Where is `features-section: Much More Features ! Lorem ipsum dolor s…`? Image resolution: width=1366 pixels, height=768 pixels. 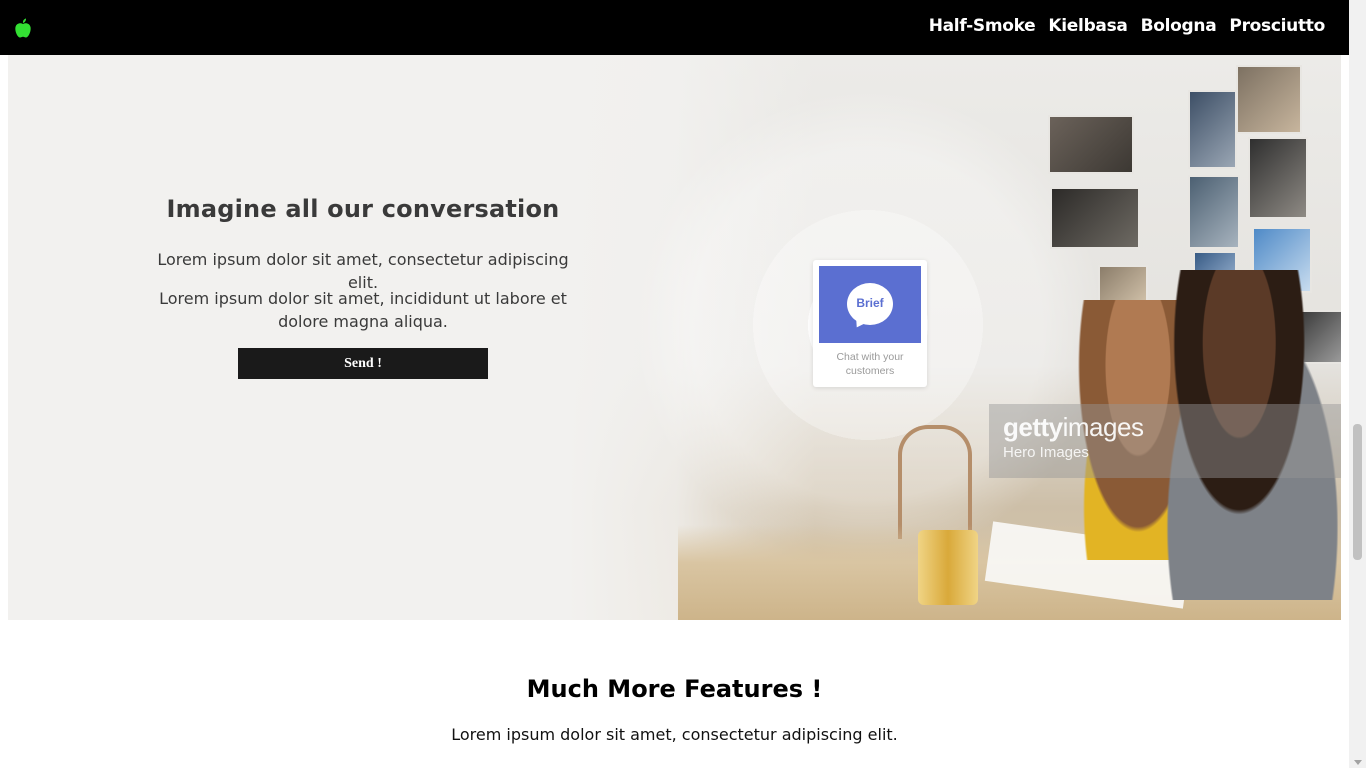 features-section: Much More Features ! Lorem ipsum dolor s… is located at coordinates (674, 709).